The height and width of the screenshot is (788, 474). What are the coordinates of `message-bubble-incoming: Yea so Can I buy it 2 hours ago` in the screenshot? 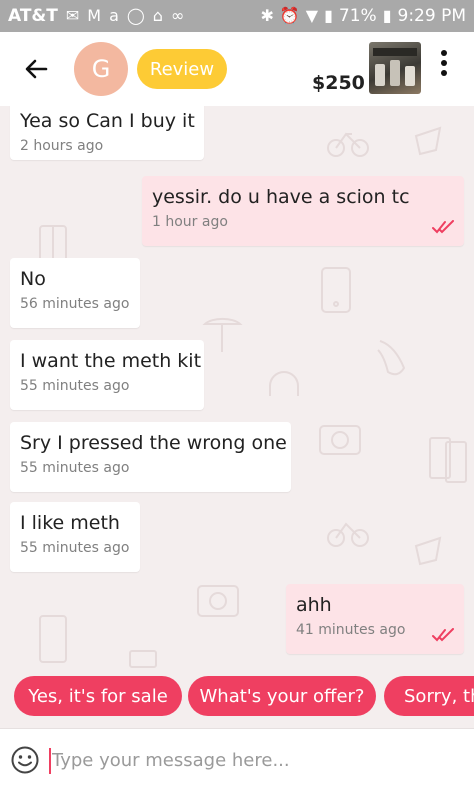 It's located at (107, 133).